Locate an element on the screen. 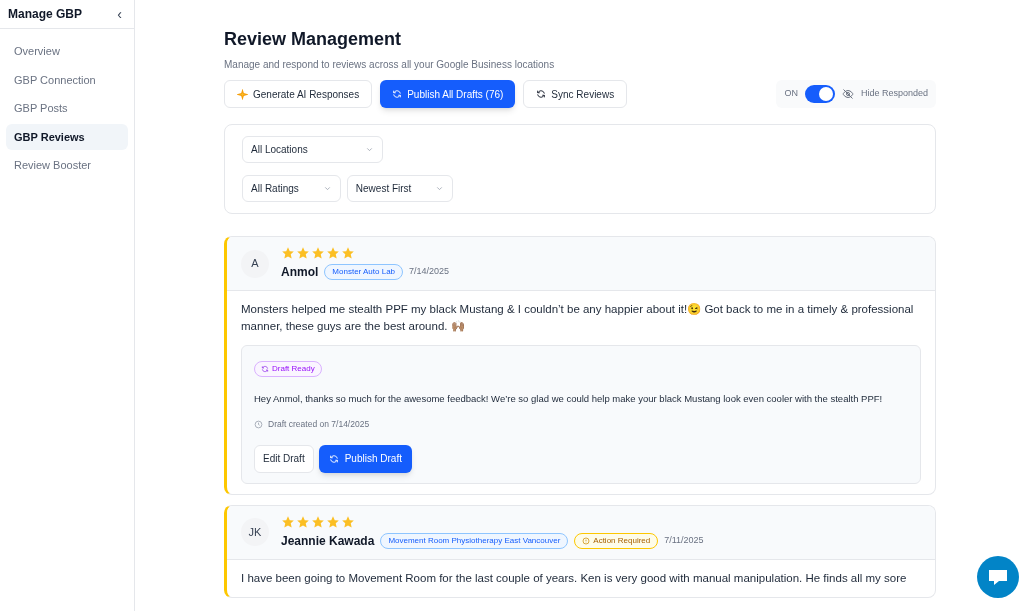 This screenshot has height=611, width=1024. location-tag: Movement Room Physiotherapy East Vancouver is located at coordinates (474, 540).